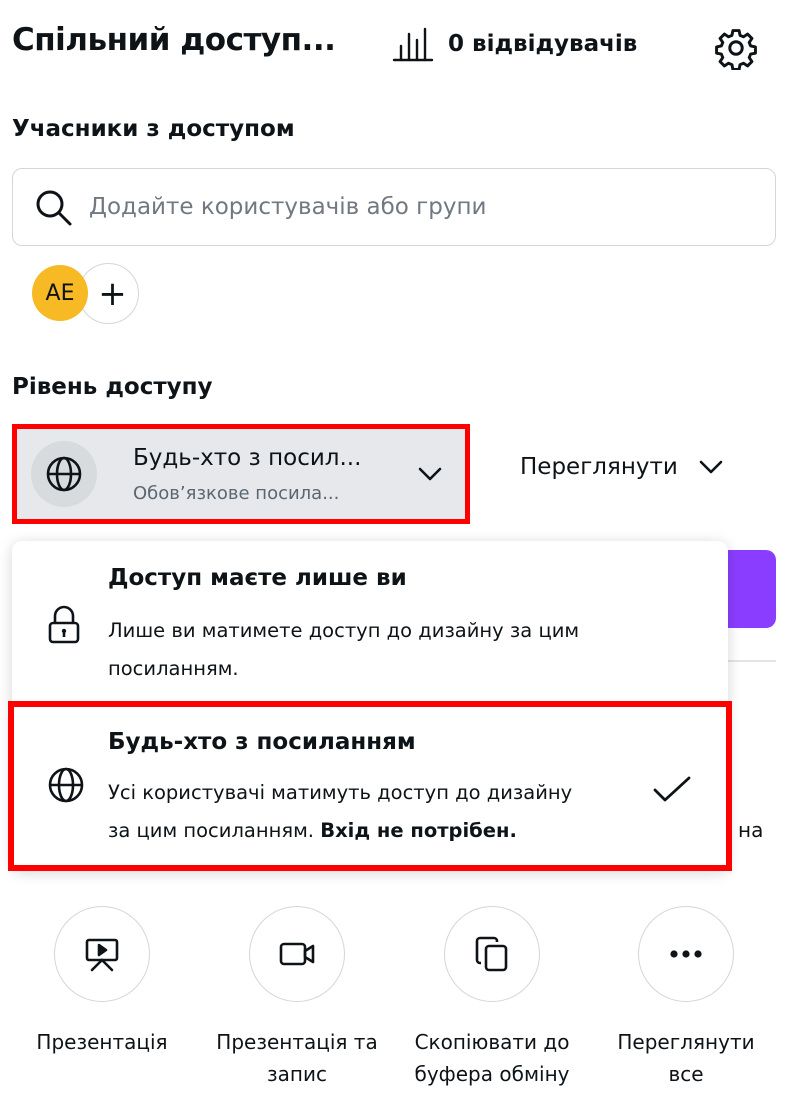 The width and height of the screenshot is (800, 1098). Describe the element at coordinates (54, 208) in the screenshot. I see `search-icon` at that location.